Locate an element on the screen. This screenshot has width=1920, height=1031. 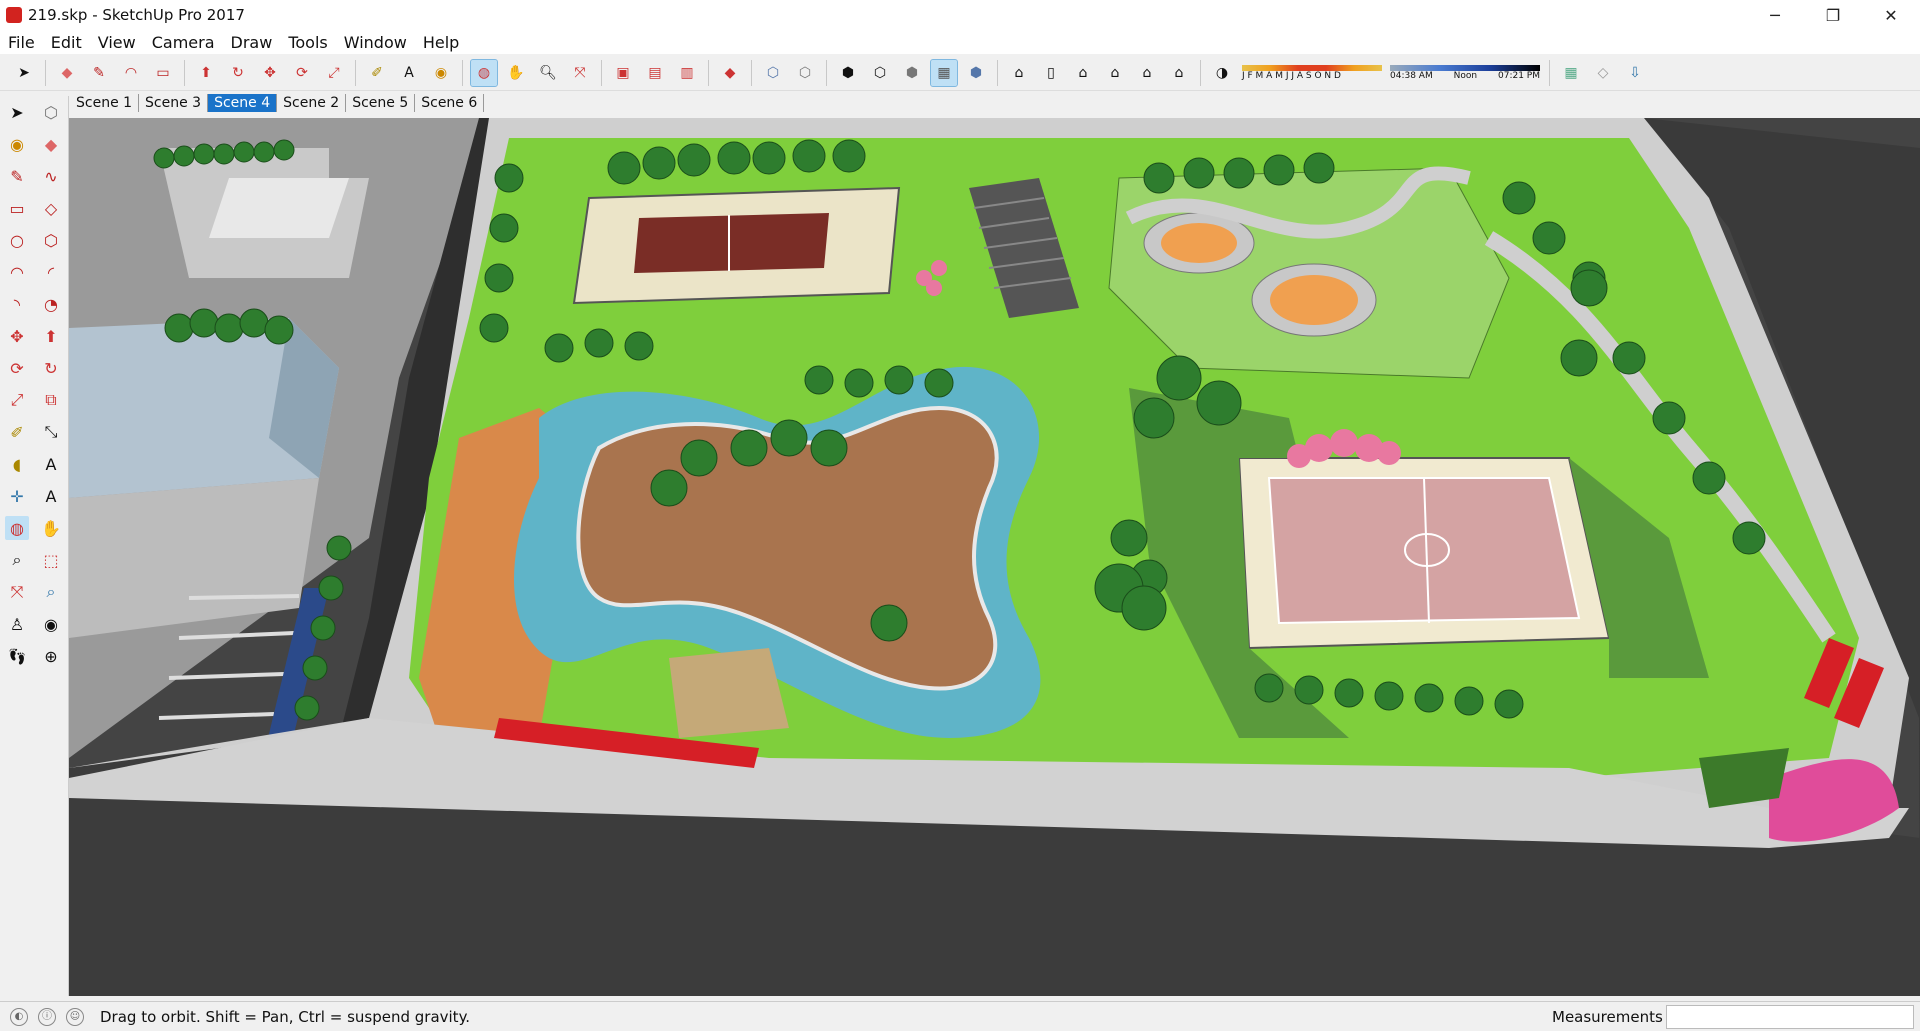
top-view-icon: ▯ is located at coordinates (1051, 73).